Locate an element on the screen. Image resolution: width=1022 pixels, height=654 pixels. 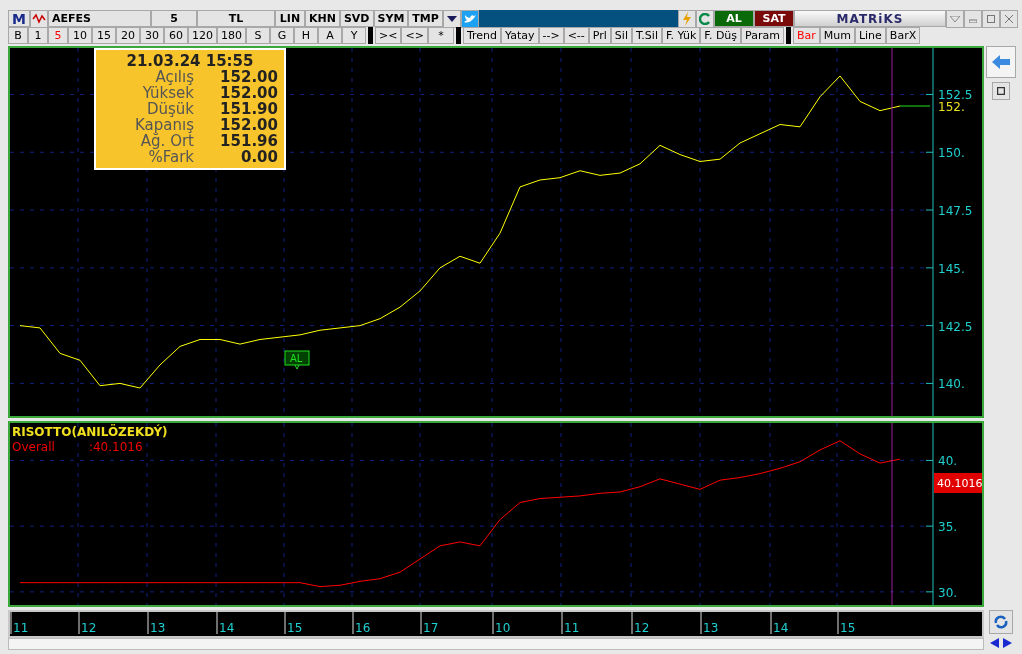
scroll-arrows-icon is located at coordinates (1001, 643).